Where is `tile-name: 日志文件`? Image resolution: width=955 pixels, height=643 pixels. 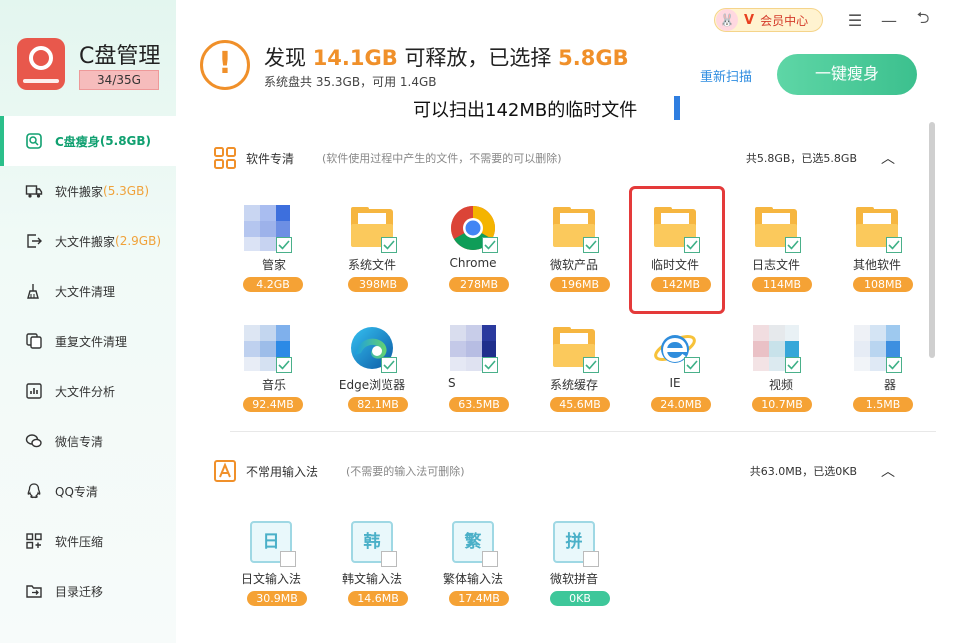 tile-name: 日志文件 is located at coordinates (775, 265).